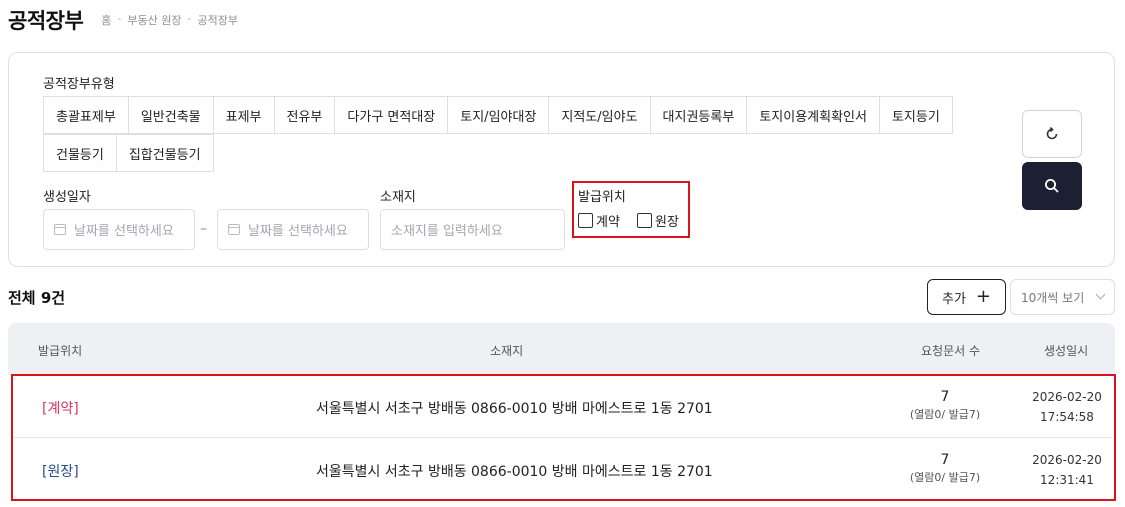 This screenshot has width=1125, height=507. What do you see at coordinates (164, 153) in the screenshot?
I see `ledger-type-chip: 집합건물등기` at bounding box center [164, 153].